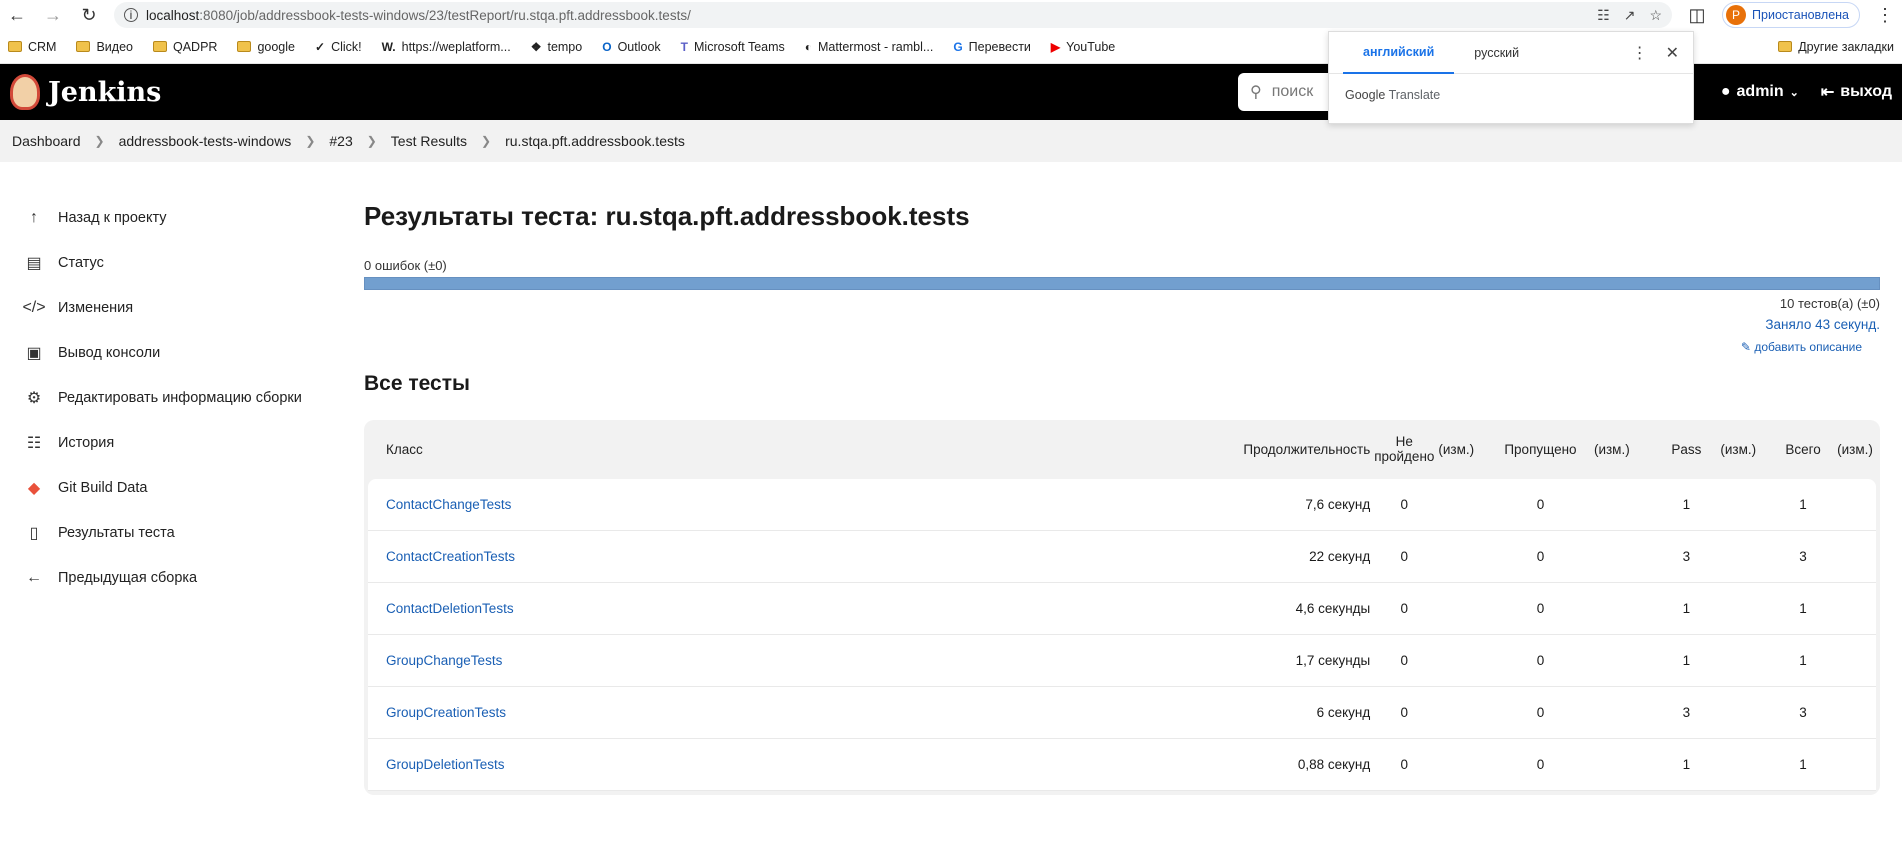 This screenshot has height=867, width=1902. I want to click on sidebar-item-label: Git Build Data, so click(103, 487).